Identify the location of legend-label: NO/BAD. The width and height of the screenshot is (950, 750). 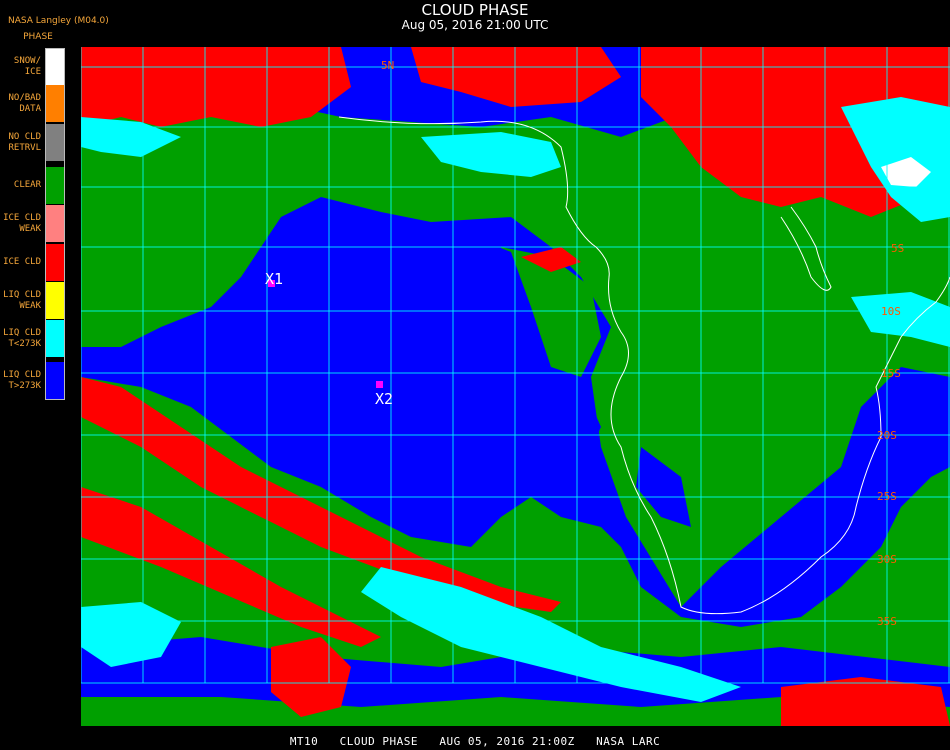
(24, 97).